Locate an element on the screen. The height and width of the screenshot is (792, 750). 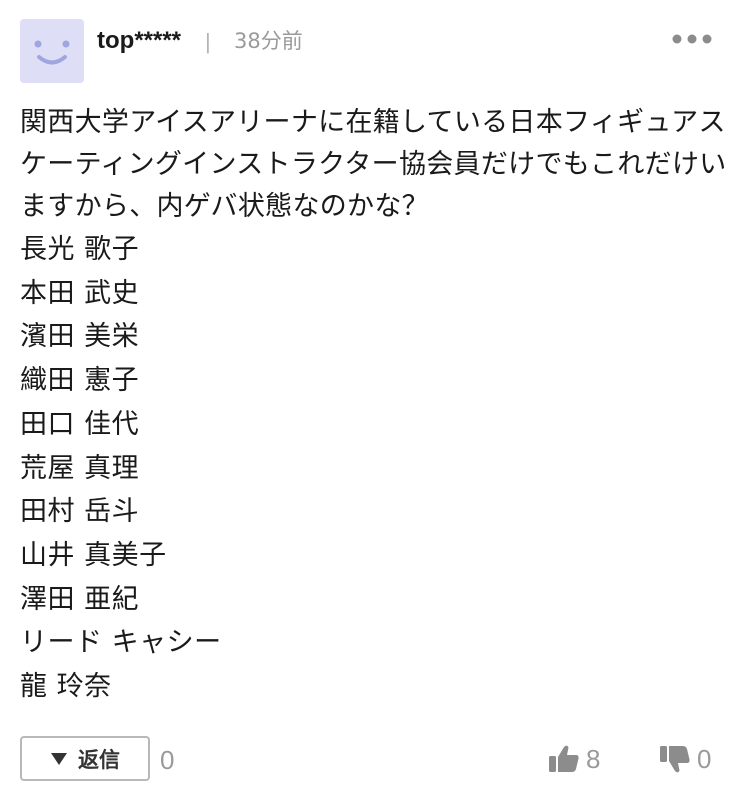
list-item: 織田 憲子 is located at coordinates (80, 381).